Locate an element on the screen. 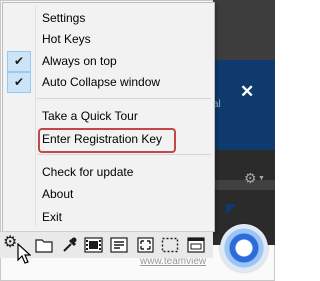 The width and height of the screenshot is (320, 281). menu-item-take-a-quick-tour: Take a Quick Tour is located at coordinates (108, 116).